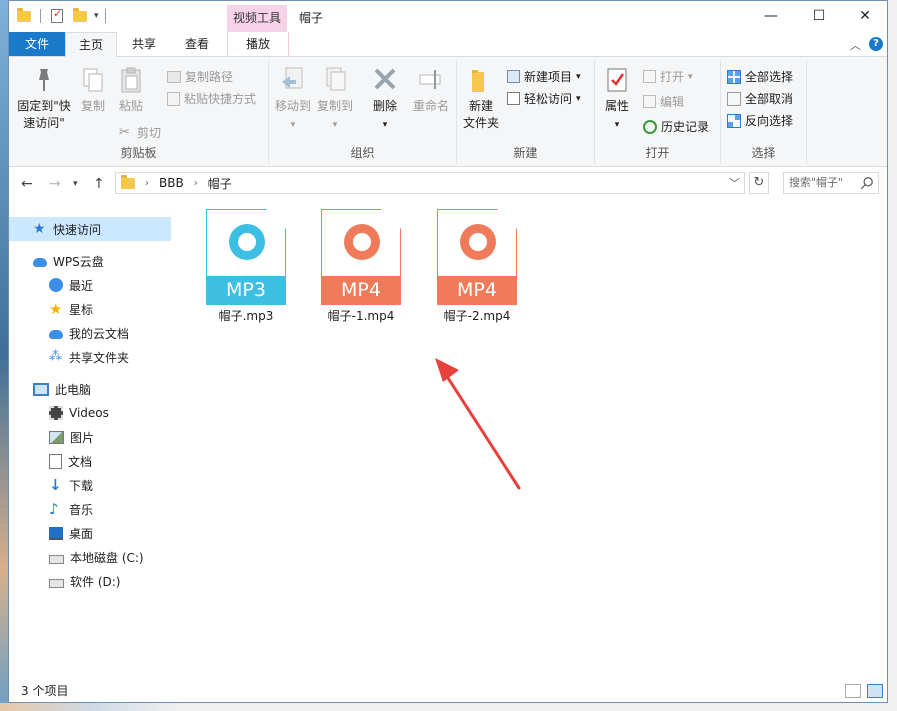 This screenshot has width=897, height=711. What do you see at coordinates (246, 266) in the screenshot?
I see `file-item: MP3 帽子.mp3` at bounding box center [246, 266].